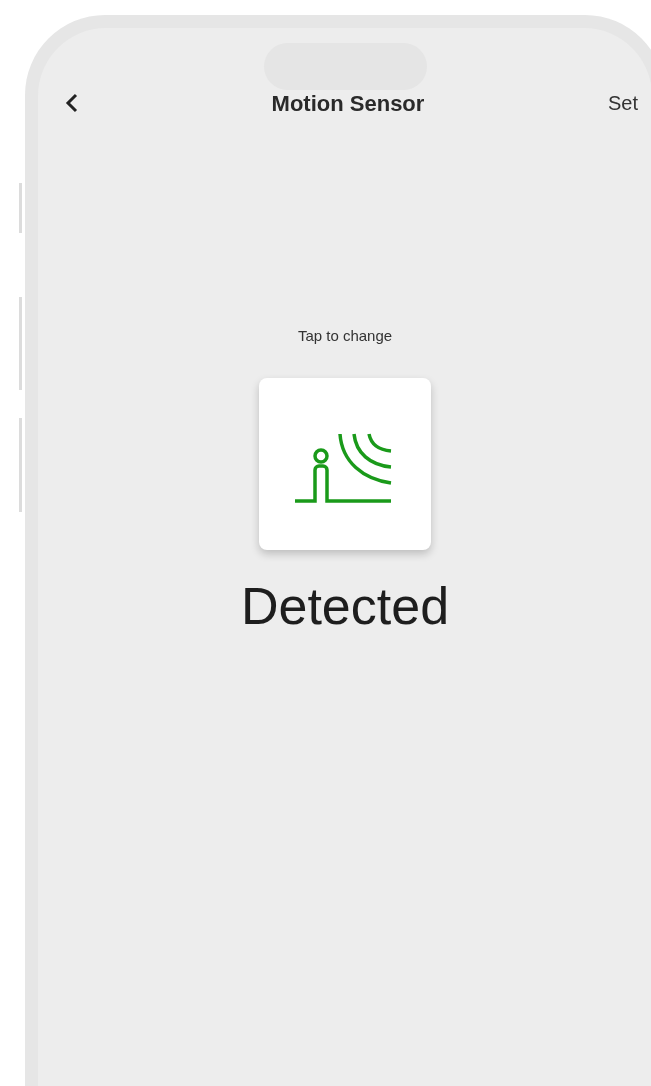 This screenshot has width=651, height=1086. What do you see at coordinates (345, 336) in the screenshot?
I see `hint-text: Tap to change` at bounding box center [345, 336].